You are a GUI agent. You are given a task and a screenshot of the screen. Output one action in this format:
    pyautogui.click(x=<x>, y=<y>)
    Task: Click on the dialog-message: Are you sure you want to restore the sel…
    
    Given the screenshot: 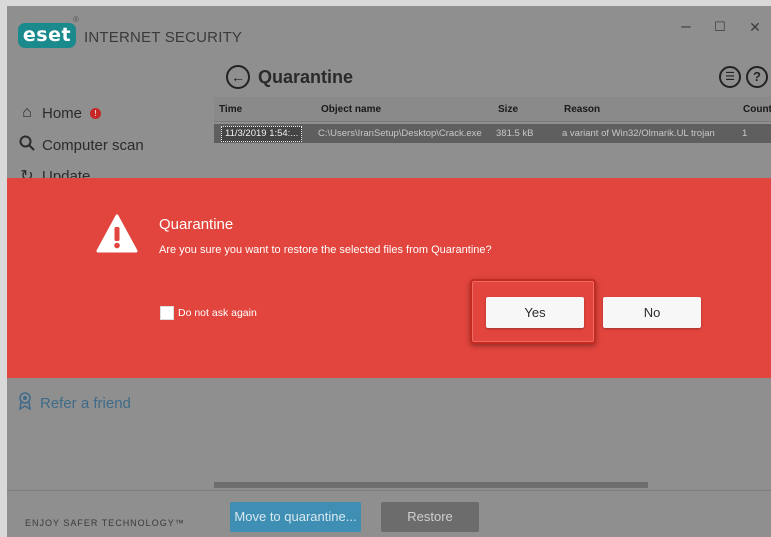 What is the action you would take?
    pyautogui.click(x=325, y=250)
    